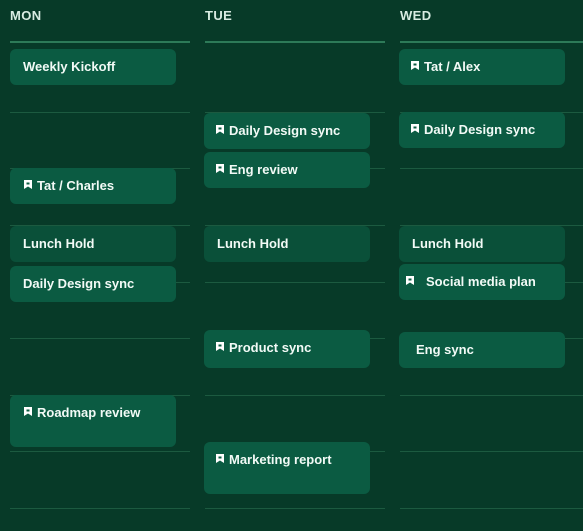  I want to click on event-social-media-plan: Social media plan, so click(482, 282).